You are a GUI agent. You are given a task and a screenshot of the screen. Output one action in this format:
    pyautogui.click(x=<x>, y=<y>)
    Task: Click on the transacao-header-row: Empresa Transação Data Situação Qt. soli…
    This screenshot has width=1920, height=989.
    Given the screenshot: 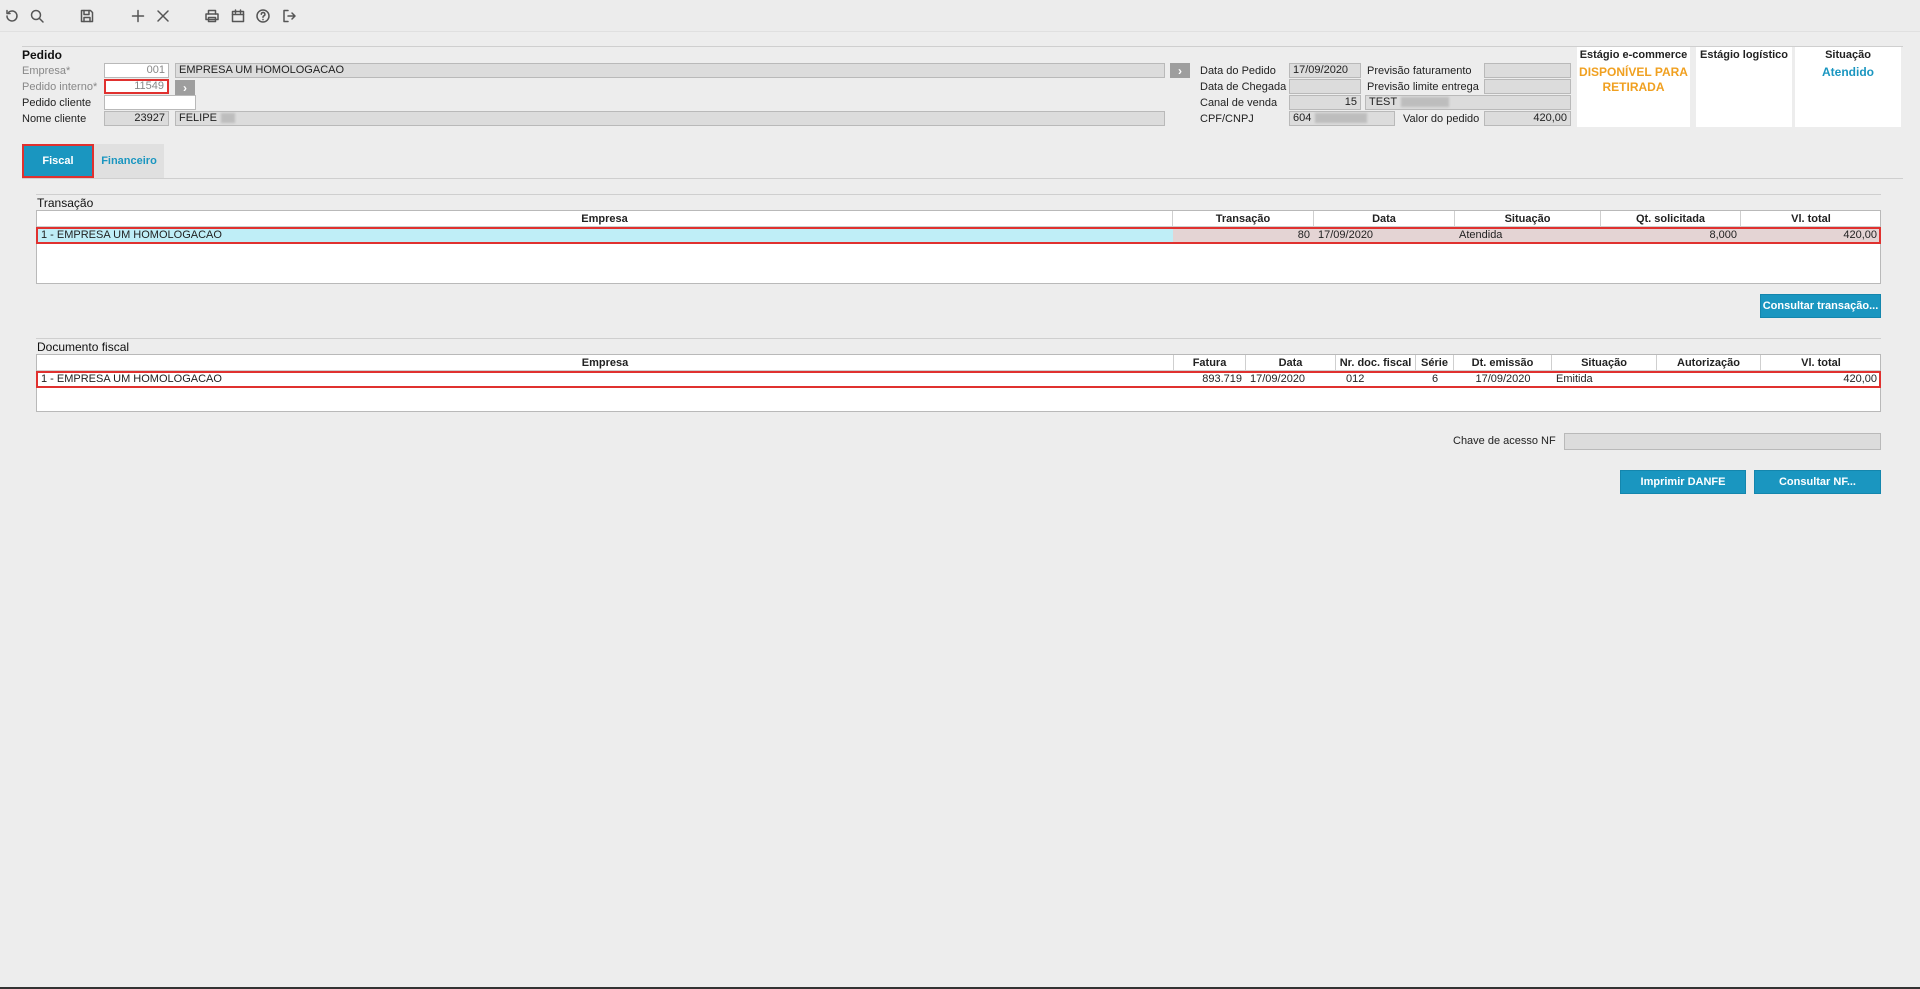 What is the action you would take?
    pyautogui.click(x=958, y=219)
    